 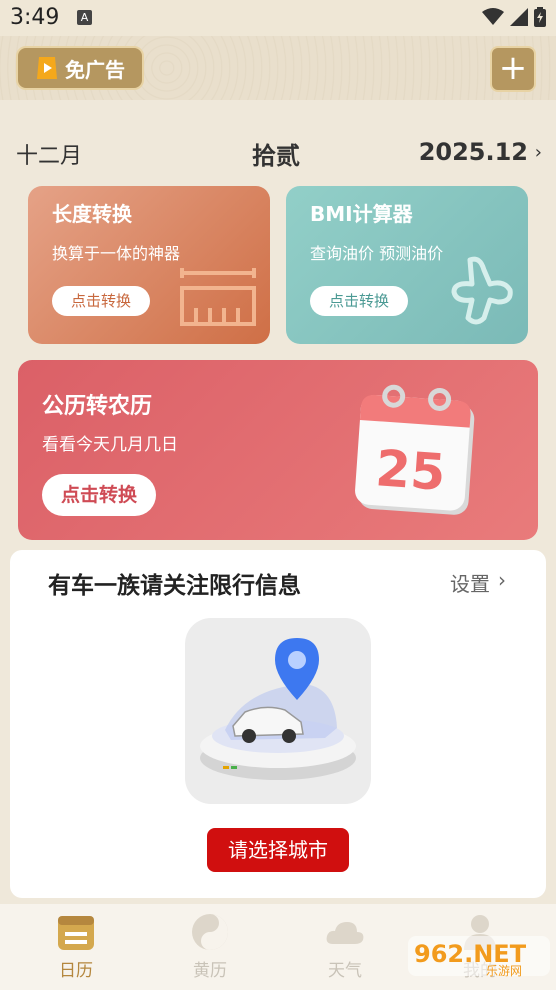 I want to click on yin-yang-icon, so click(x=210, y=932).